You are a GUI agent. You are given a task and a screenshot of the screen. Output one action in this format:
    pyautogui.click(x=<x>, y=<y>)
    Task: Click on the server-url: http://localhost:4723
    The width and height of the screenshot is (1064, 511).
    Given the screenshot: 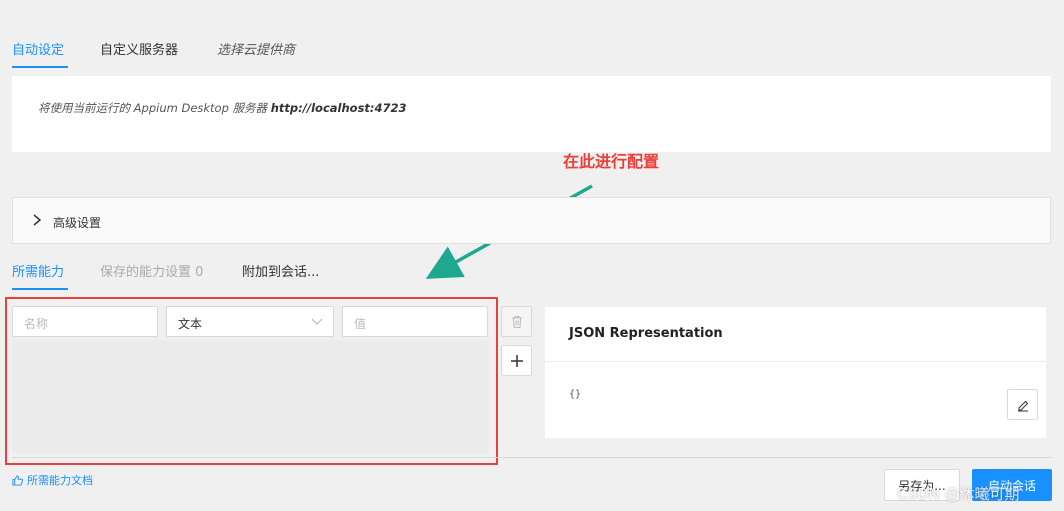 What is the action you would take?
    pyautogui.click(x=338, y=108)
    